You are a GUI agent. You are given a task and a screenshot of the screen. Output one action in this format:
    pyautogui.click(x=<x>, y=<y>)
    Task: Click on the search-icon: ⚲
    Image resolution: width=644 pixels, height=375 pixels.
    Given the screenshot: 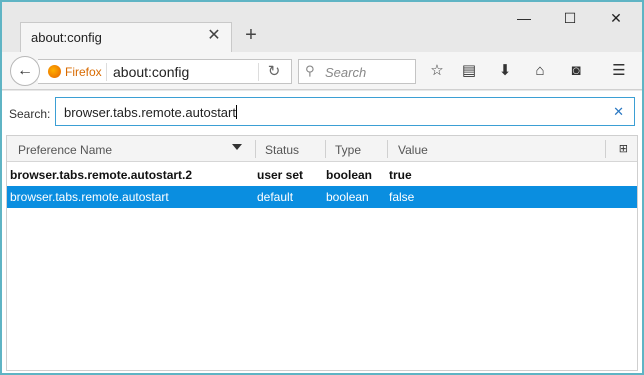 What is the action you would take?
    pyautogui.click(x=310, y=70)
    